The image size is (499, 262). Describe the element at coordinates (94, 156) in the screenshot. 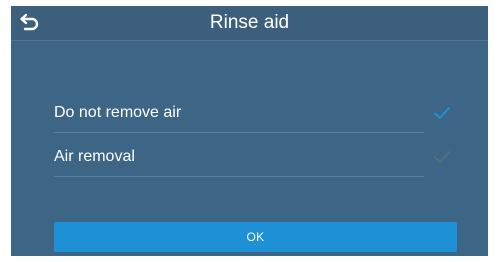

I see `option-label: Air removal` at that location.